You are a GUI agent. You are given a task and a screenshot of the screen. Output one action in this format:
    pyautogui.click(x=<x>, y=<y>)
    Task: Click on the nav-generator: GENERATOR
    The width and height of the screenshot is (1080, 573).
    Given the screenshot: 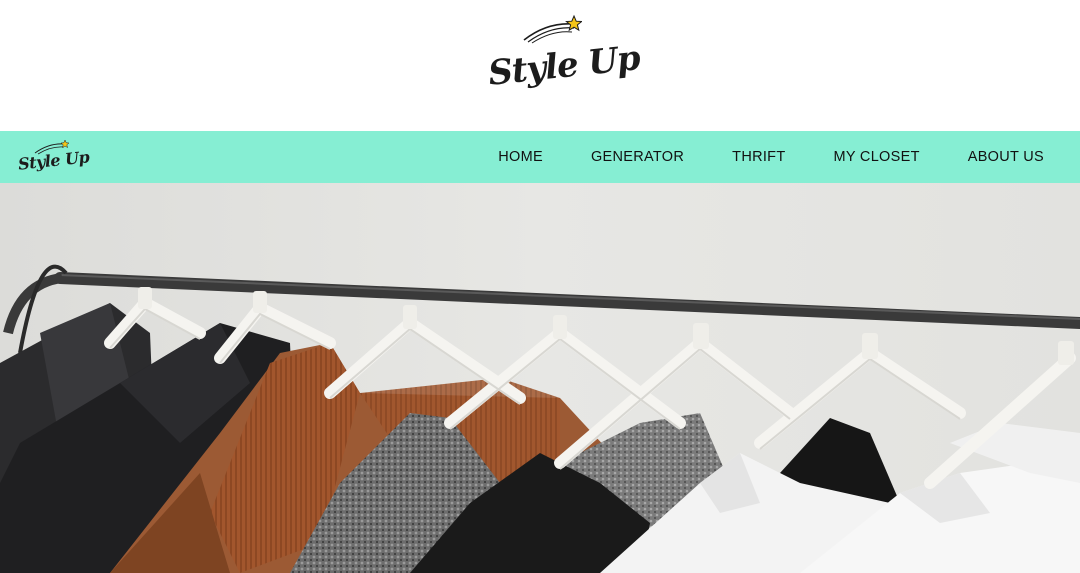 What is the action you would take?
    pyautogui.click(x=637, y=157)
    